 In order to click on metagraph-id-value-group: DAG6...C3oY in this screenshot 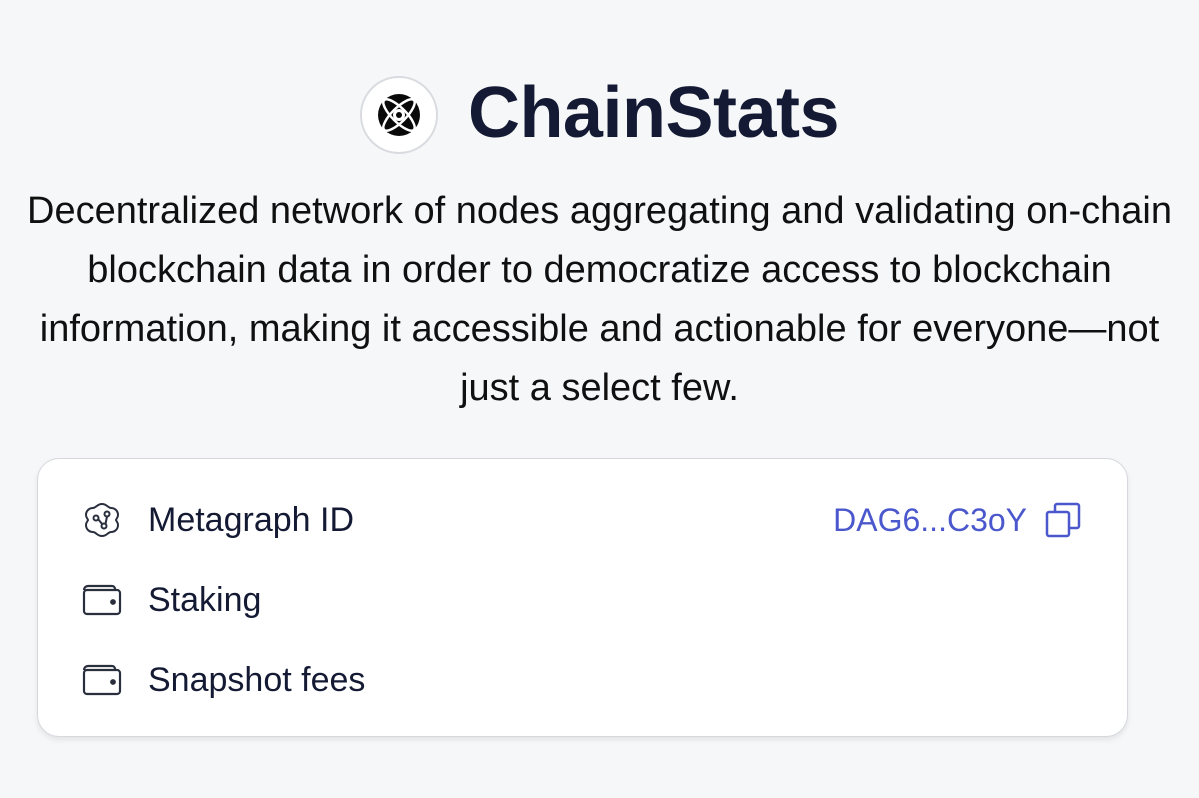, I will do `click(959, 520)`.